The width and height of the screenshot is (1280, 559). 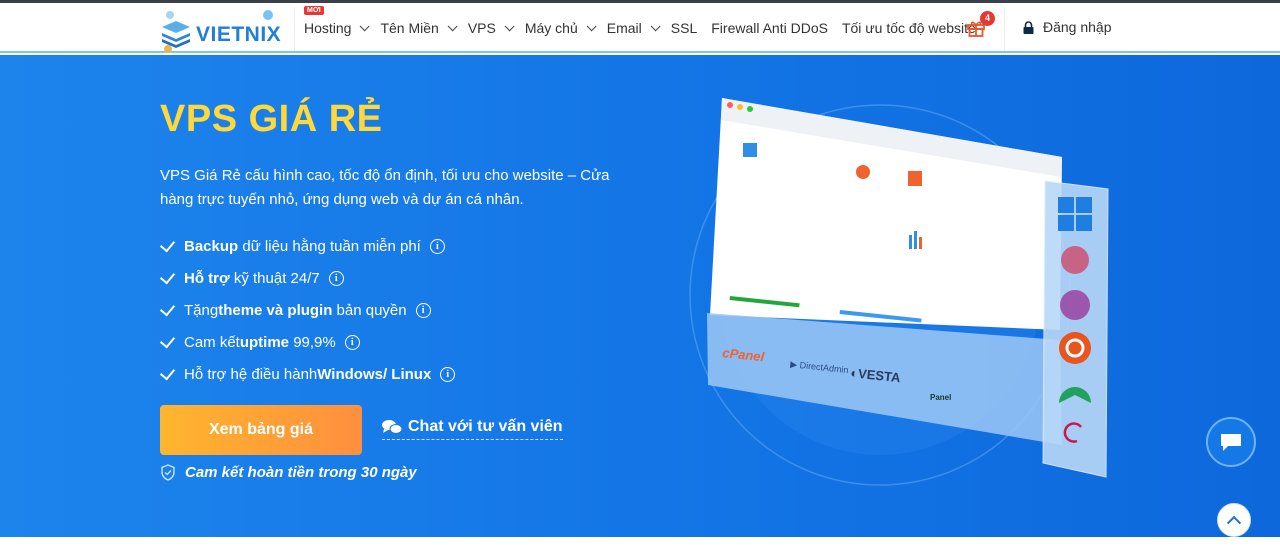 What do you see at coordinates (275, 310) in the screenshot?
I see `feature-bold: theme và plugin` at bounding box center [275, 310].